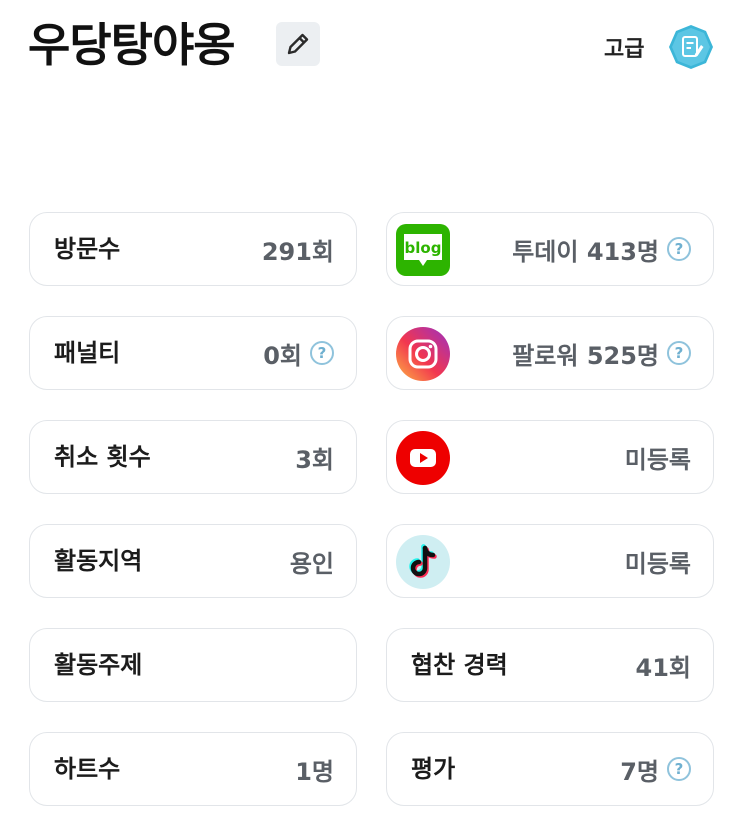 This screenshot has width=743, height=818. I want to click on stat-card-sponsor-history: 협찬 경력 41회, so click(550, 665).